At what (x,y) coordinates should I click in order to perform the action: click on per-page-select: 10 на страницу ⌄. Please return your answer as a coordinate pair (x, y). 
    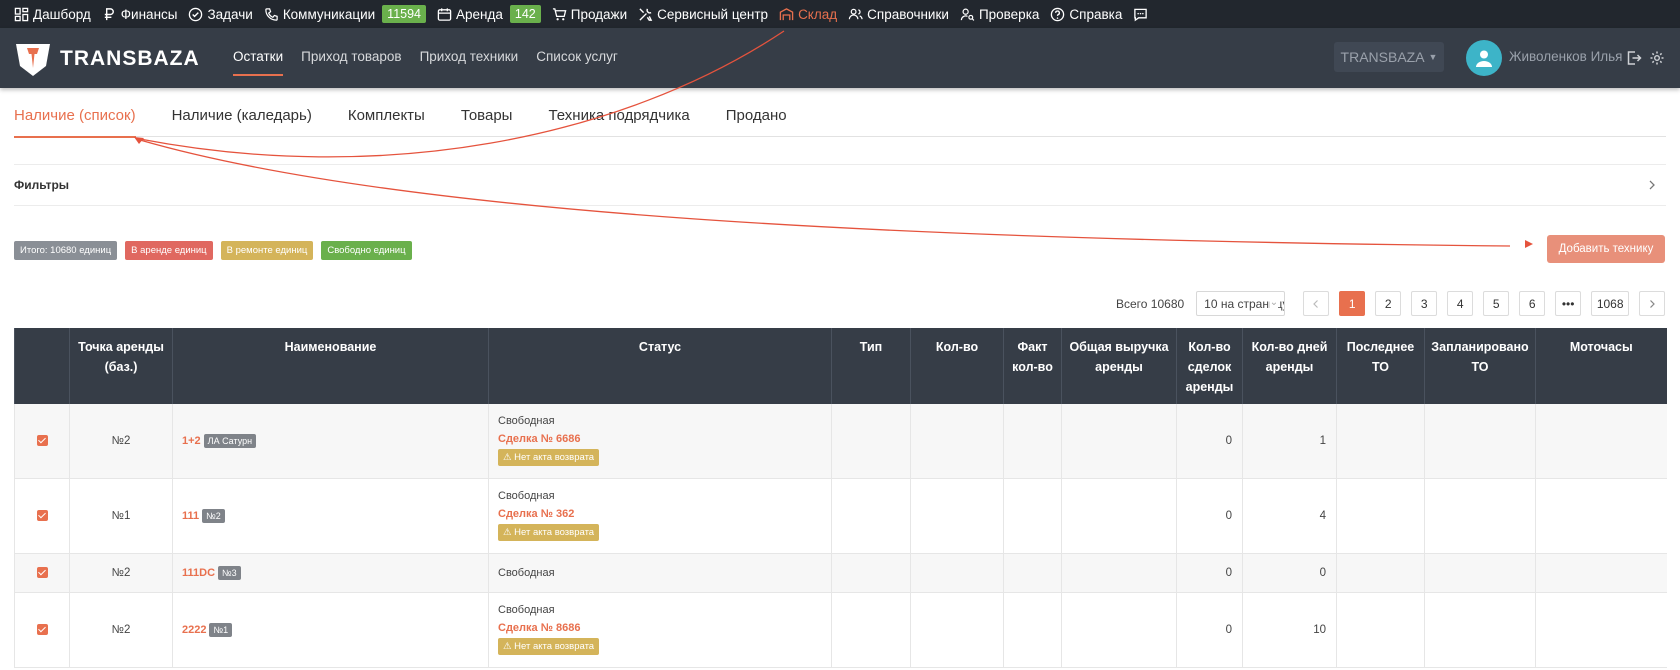
    Looking at the image, I should click on (1241, 303).